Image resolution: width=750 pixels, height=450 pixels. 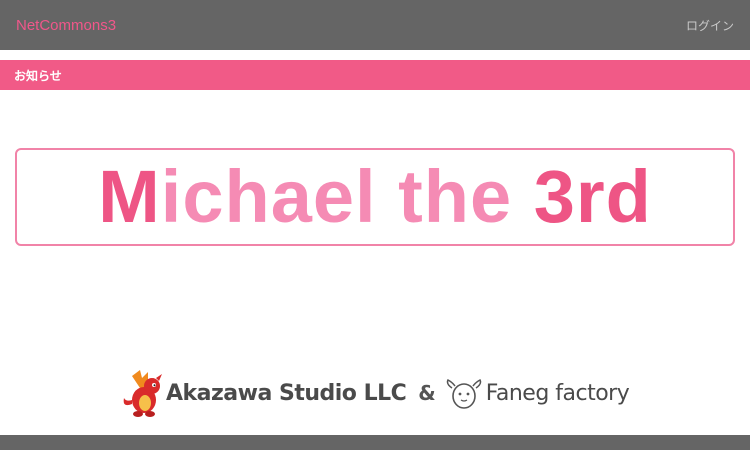 I want to click on login-link: ログイン, so click(x=710, y=25).